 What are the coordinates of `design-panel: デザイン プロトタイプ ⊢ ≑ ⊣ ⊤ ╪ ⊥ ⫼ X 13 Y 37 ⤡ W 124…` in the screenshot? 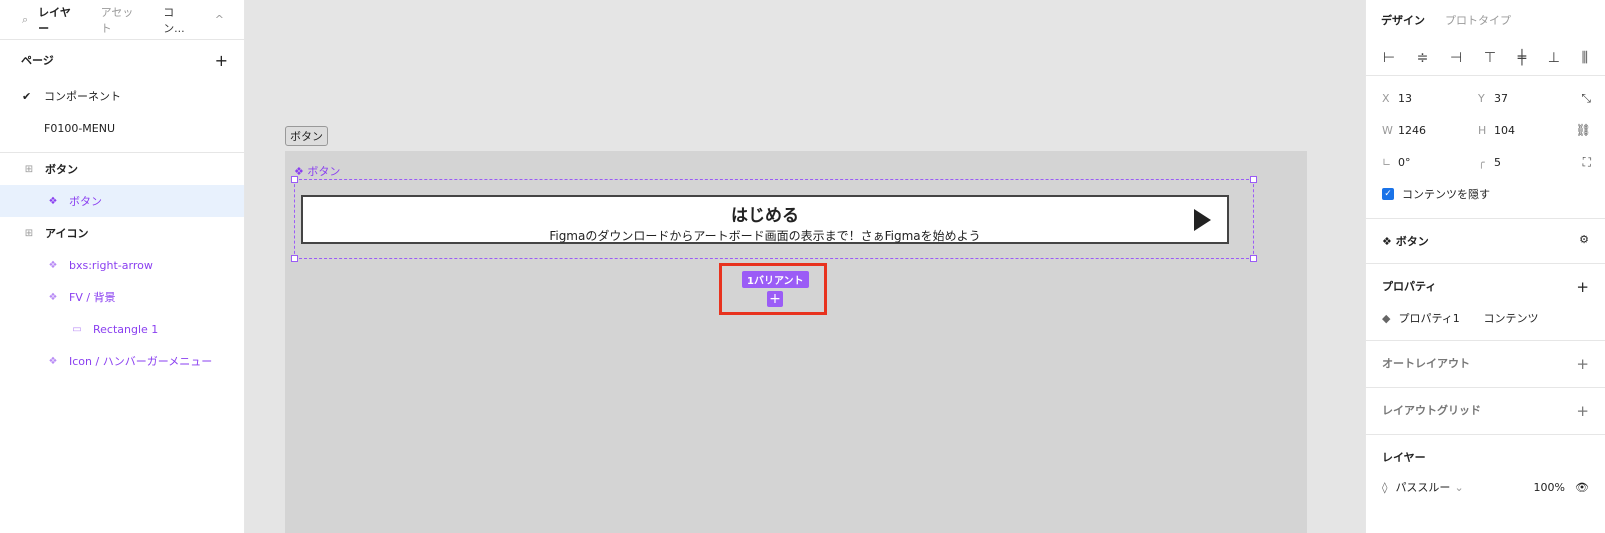 It's located at (1485, 266).